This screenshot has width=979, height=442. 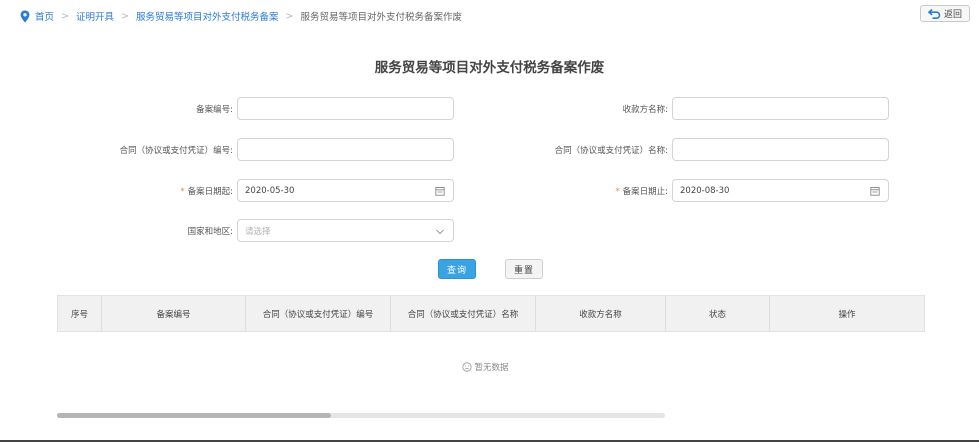 I want to click on empty-state-text: 暂无数据, so click(x=491, y=368).